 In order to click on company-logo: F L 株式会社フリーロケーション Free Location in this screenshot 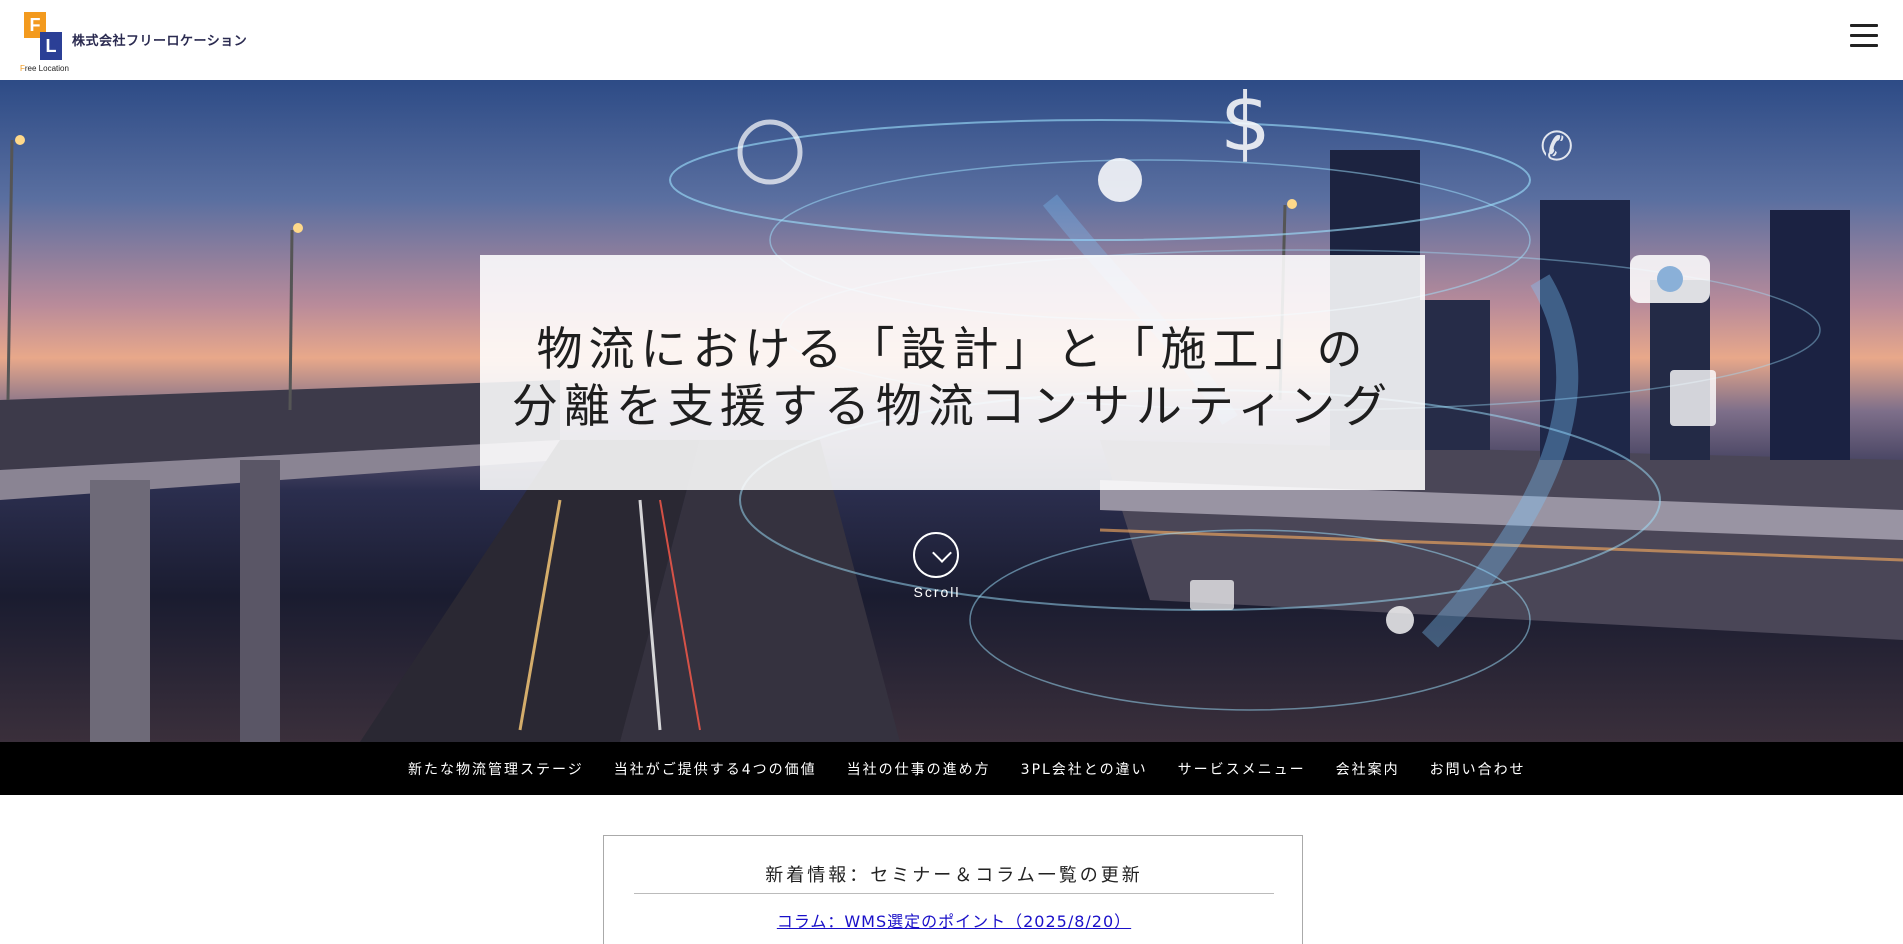, I will do `click(133, 43)`.